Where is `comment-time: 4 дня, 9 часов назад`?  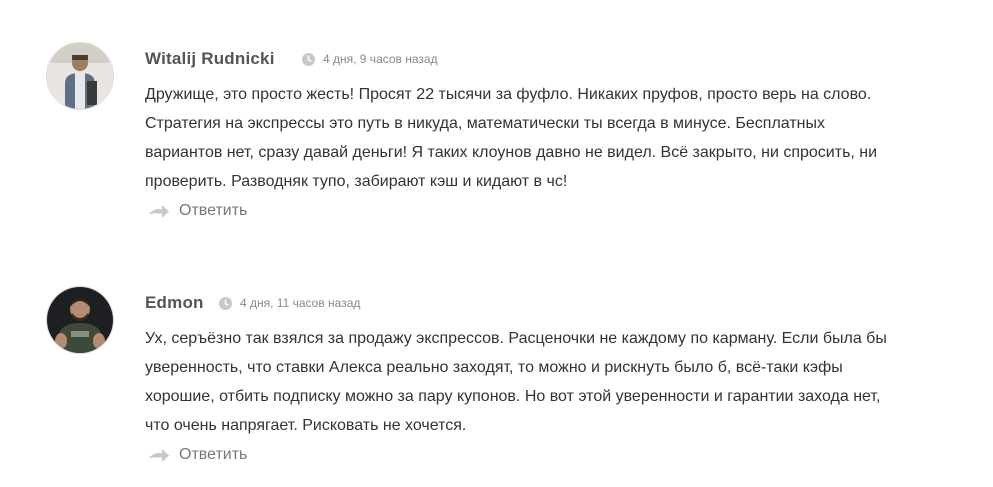 comment-time: 4 дня, 9 часов назад is located at coordinates (380, 59).